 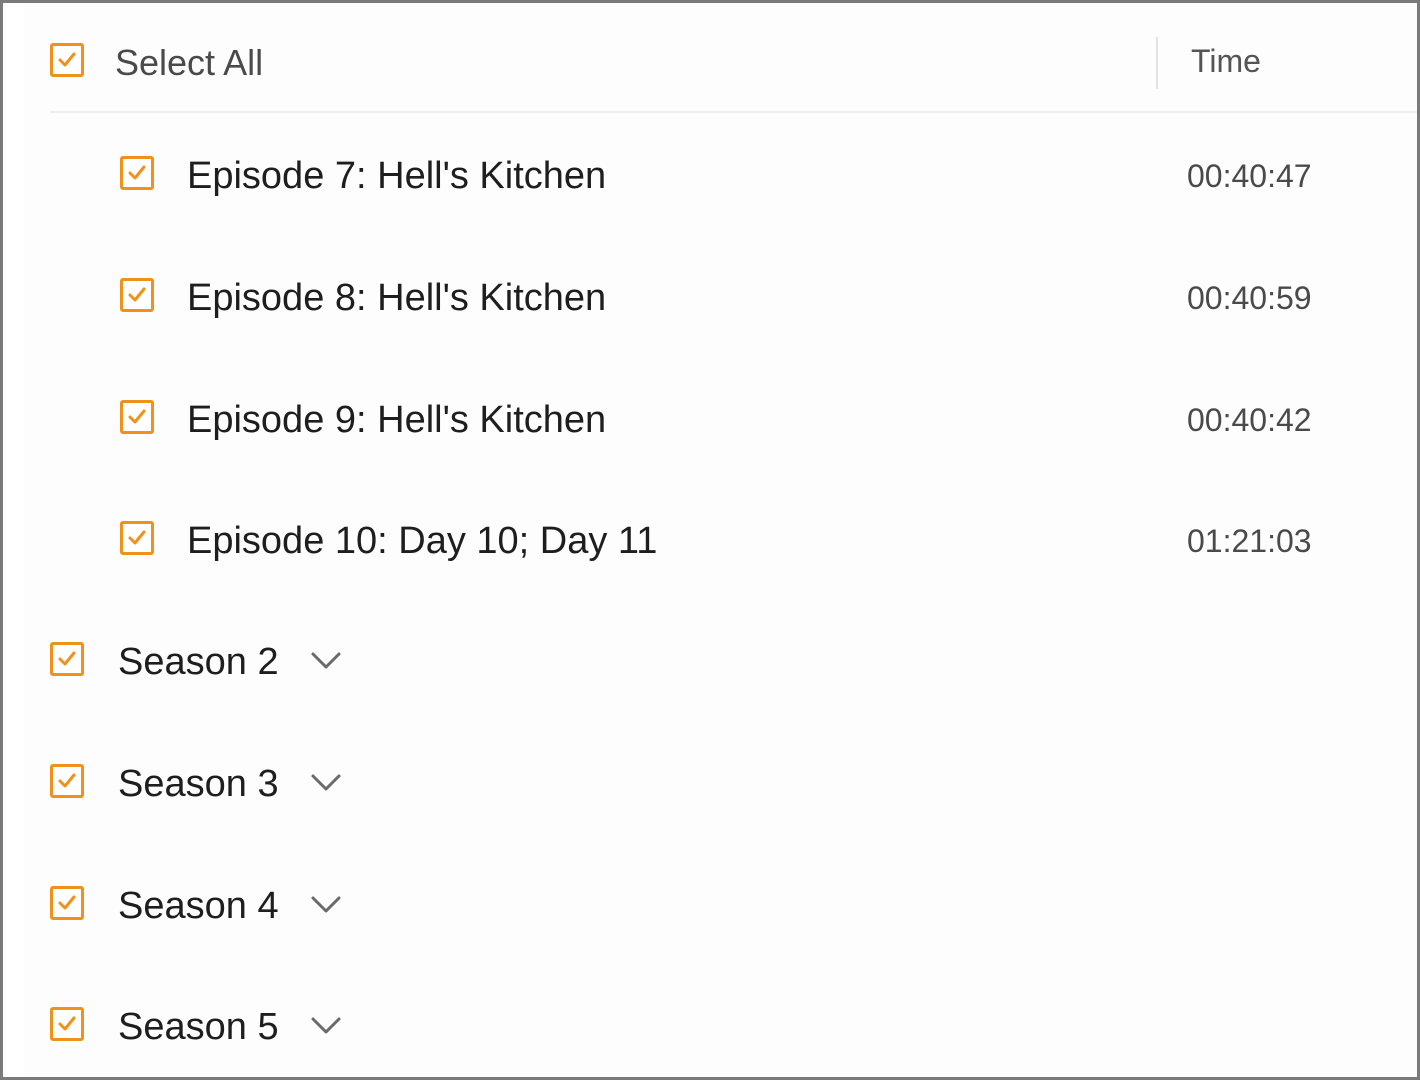 I want to click on select-all-label: Select All, so click(x=189, y=63).